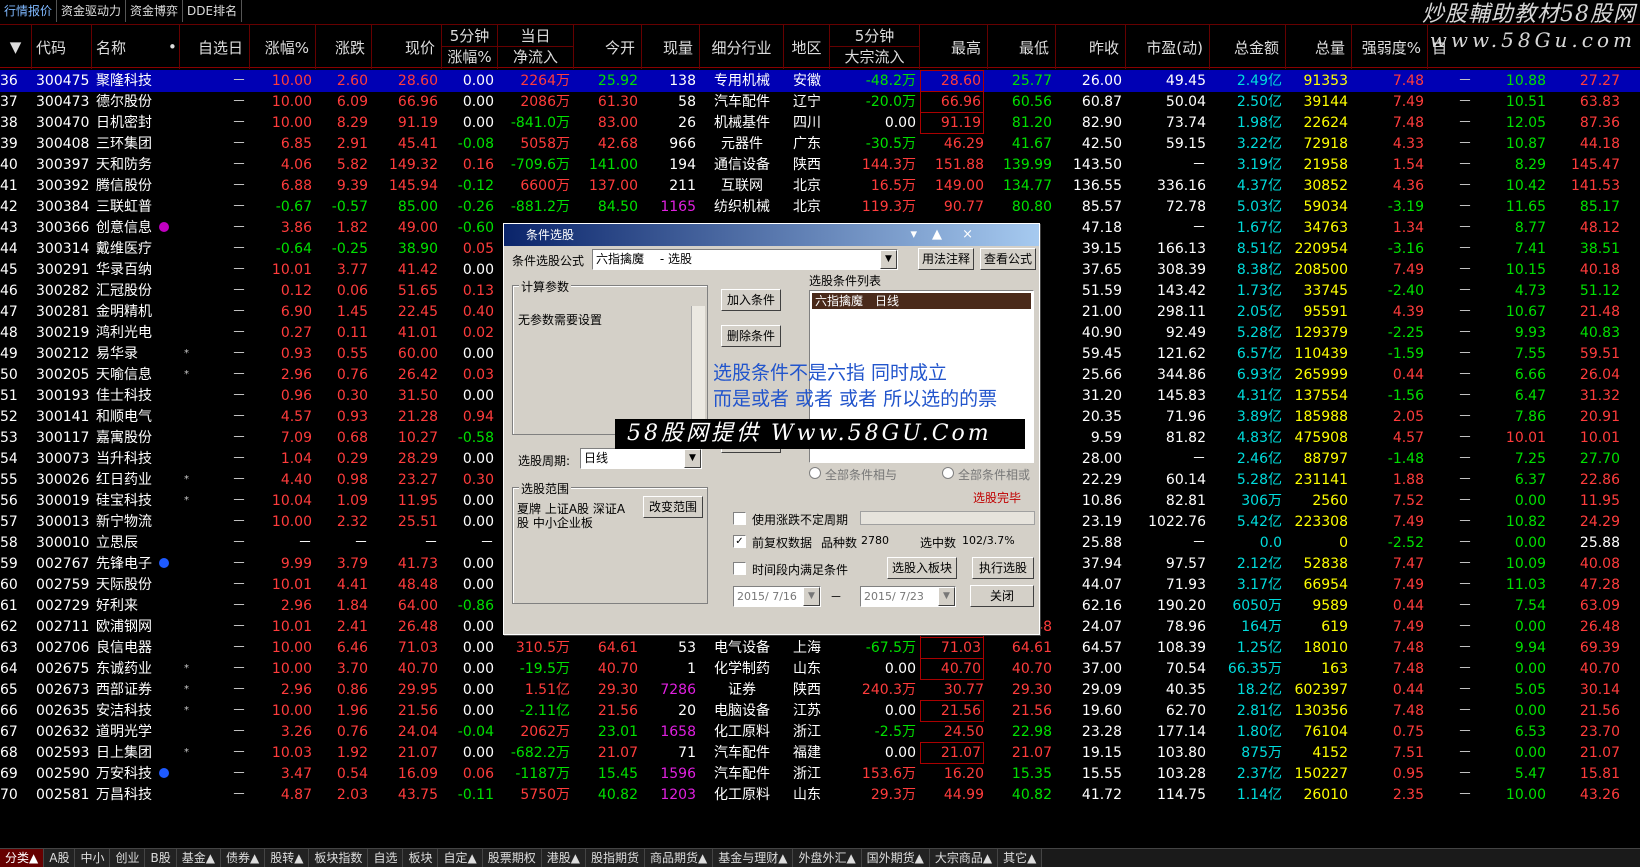  Describe the element at coordinates (875, 47) in the screenshot. I see `col-5min-bulk: 5分钟 大宗流入` at that location.